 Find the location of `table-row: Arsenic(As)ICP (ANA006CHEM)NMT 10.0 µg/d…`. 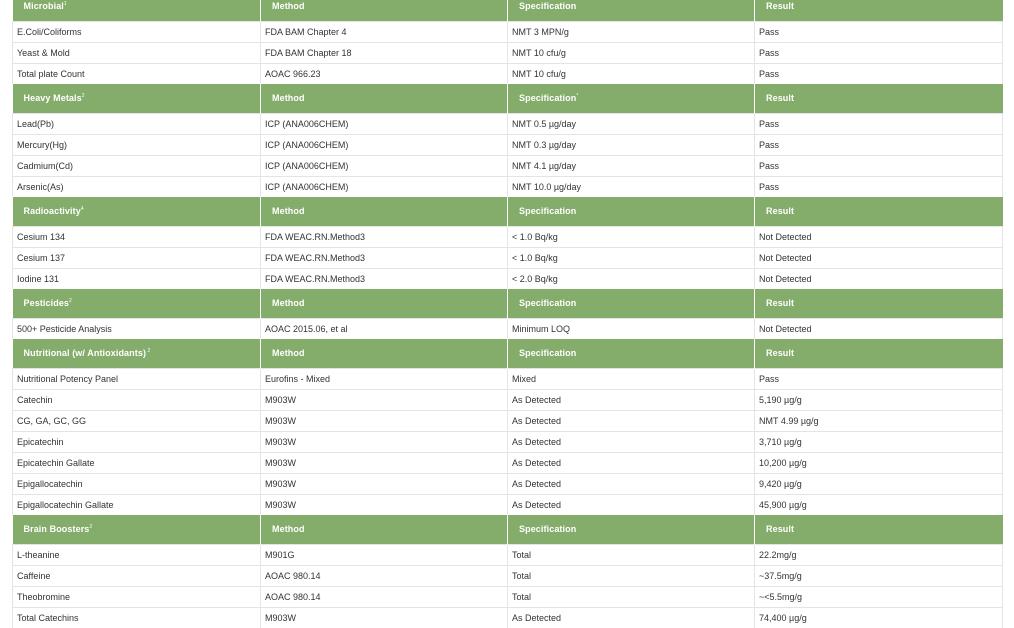

table-row: Arsenic(As)ICP (ANA006CHEM)NMT 10.0 µg/d… is located at coordinates (508, 187).